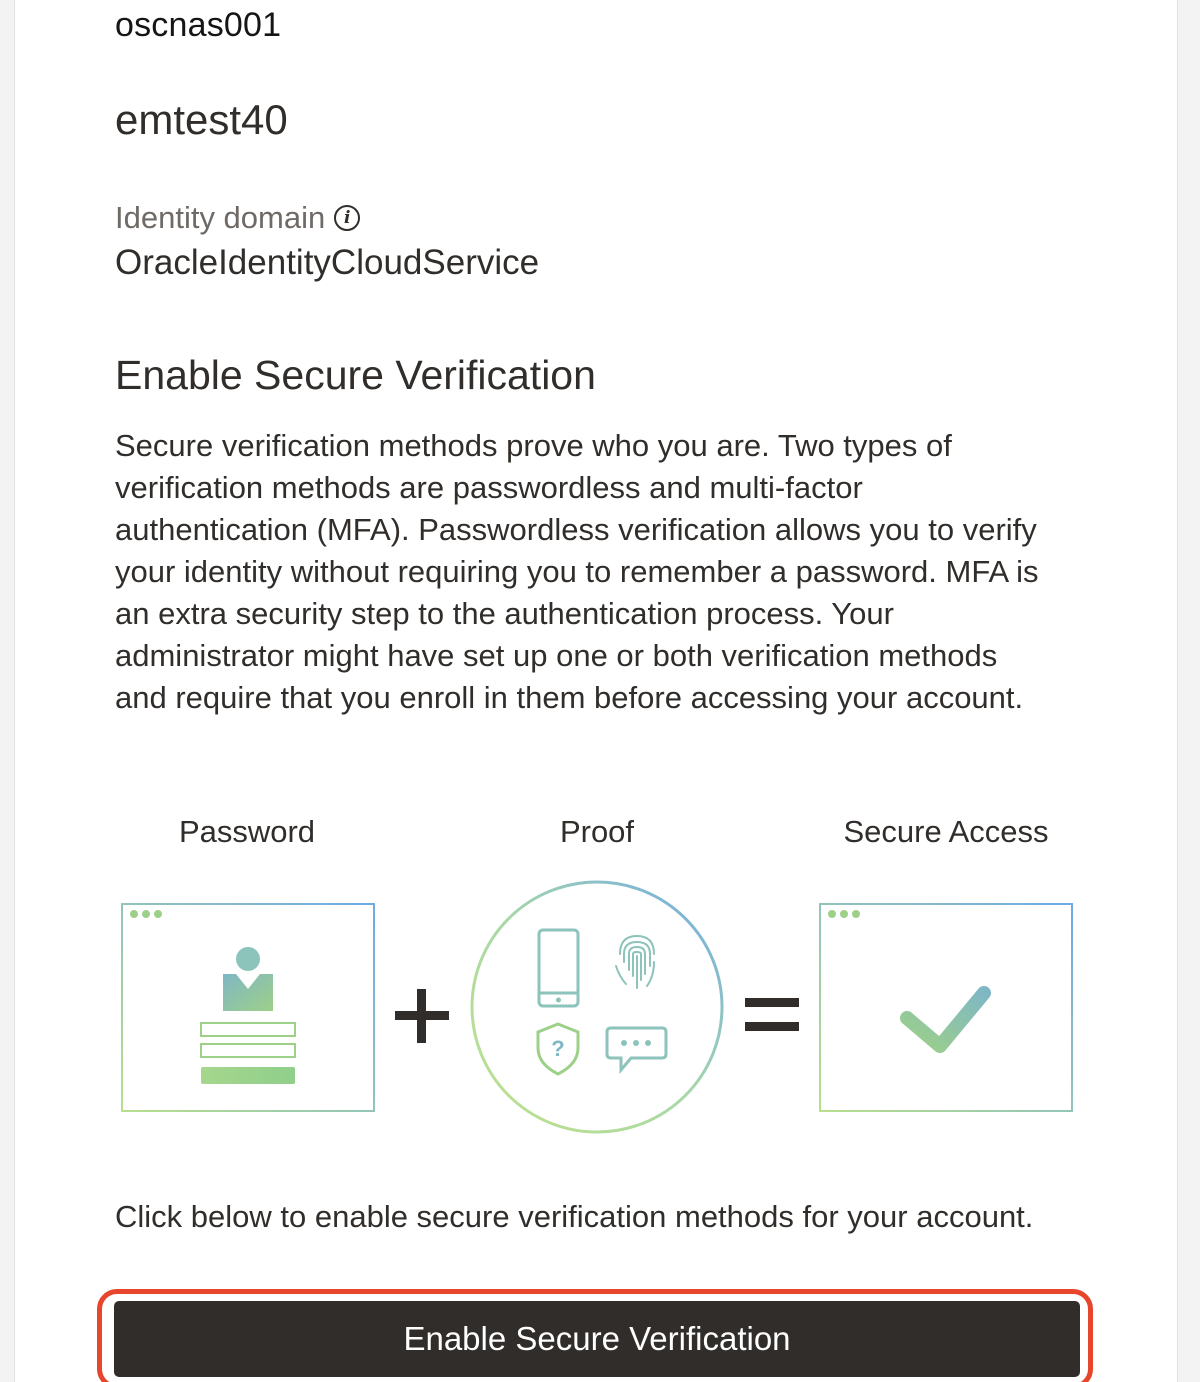 This screenshot has height=1382, width=1200. I want to click on username: emtest40, so click(201, 119).